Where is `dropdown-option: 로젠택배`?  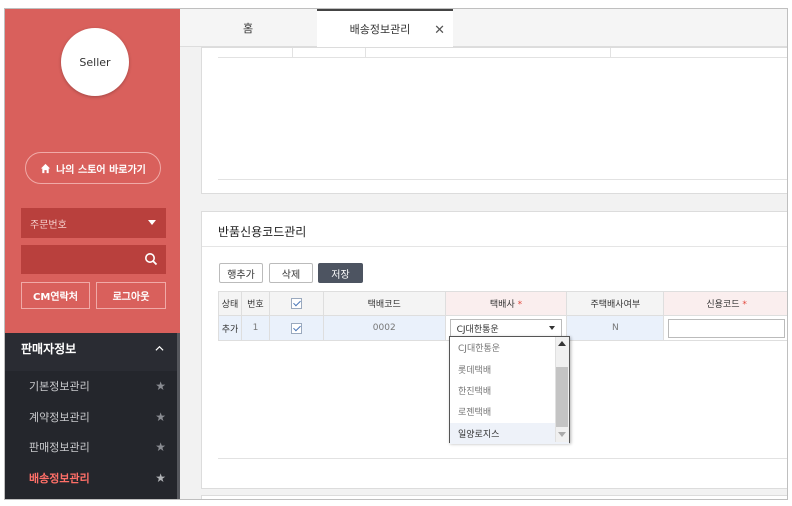 dropdown-option: 로젠택배 is located at coordinates (509, 411).